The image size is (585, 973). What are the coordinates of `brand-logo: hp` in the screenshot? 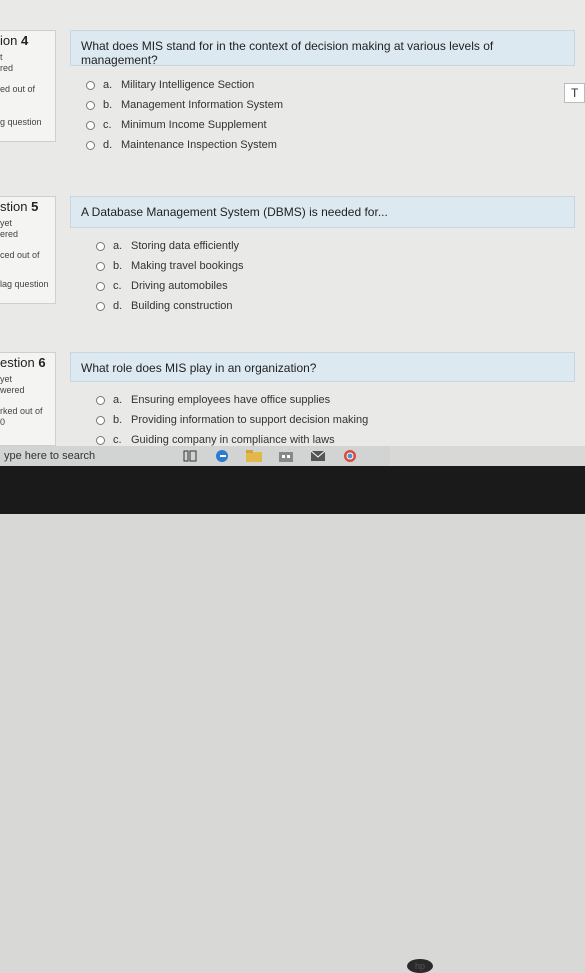 It's located at (420, 966).